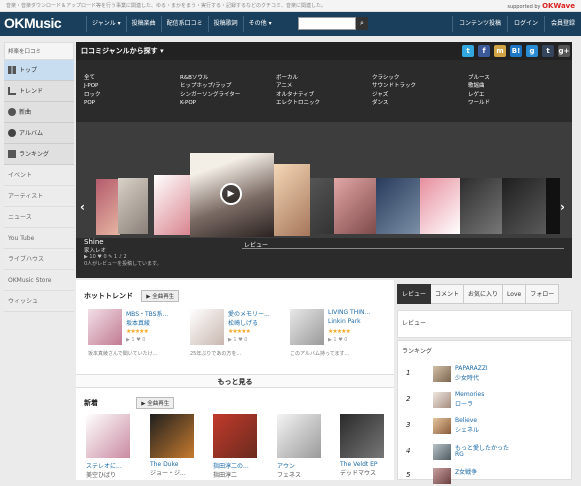  What do you see at coordinates (420, 95) in the screenshot?
I see `genre-link: ジャズ` at bounding box center [420, 95].